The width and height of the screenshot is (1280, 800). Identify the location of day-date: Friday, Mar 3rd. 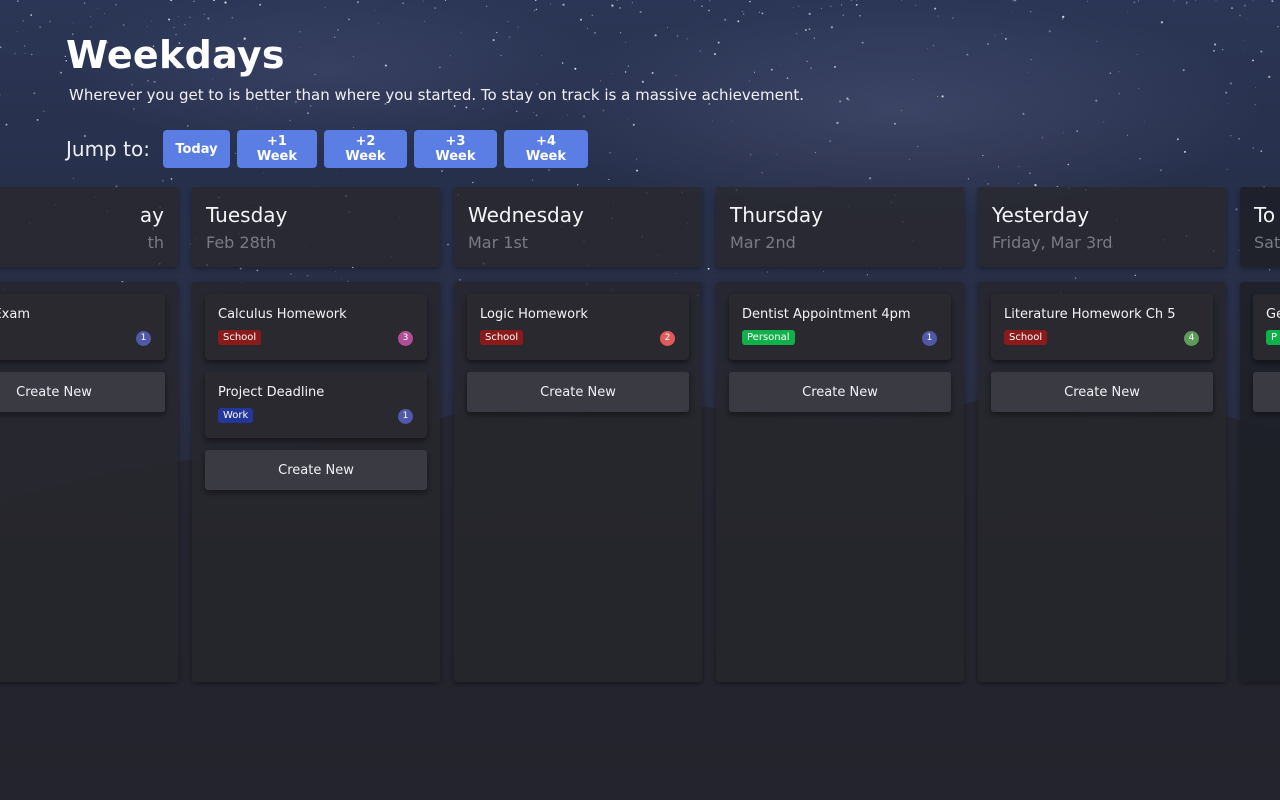
(1052, 242).